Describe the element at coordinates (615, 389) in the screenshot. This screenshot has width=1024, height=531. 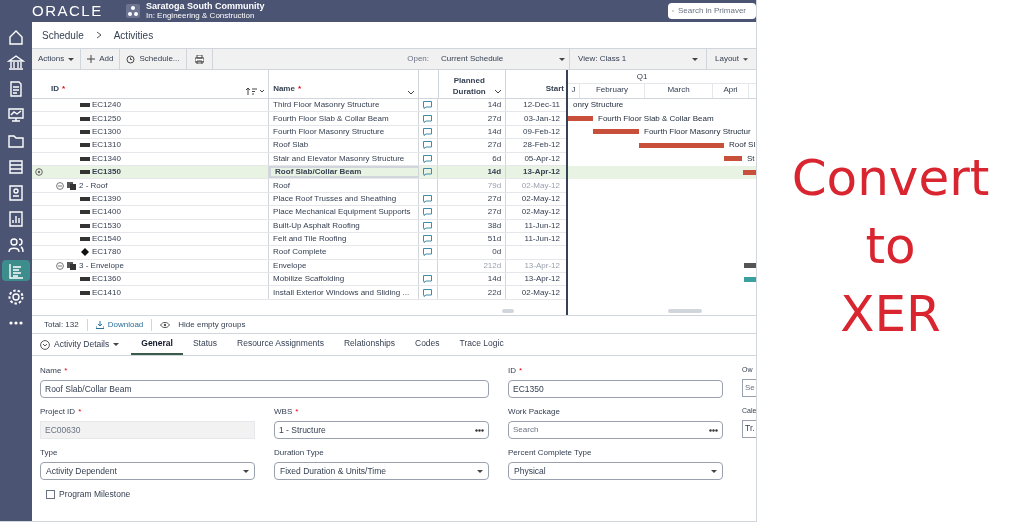
I see `input-field: EC1350` at that location.